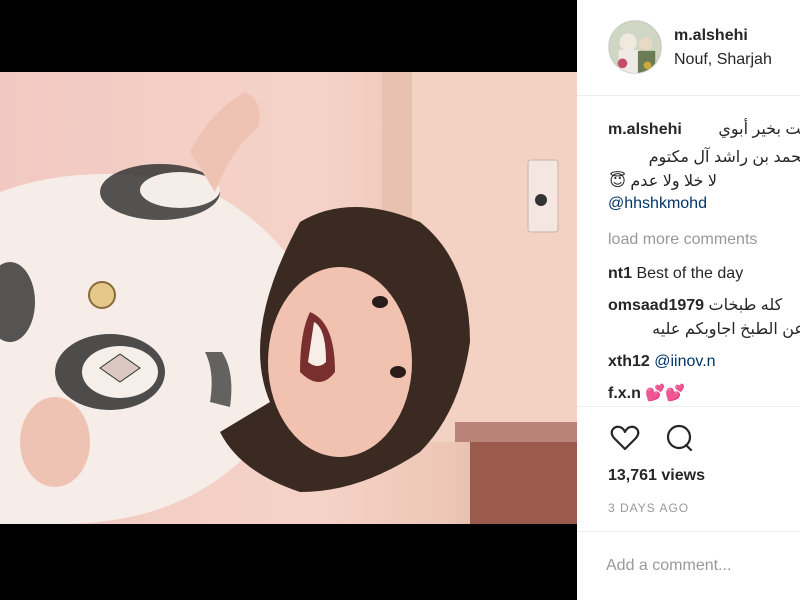 This screenshot has width=800, height=600. What do you see at coordinates (682, 240) in the screenshot?
I see `load-more-comments: load more comments` at bounding box center [682, 240].